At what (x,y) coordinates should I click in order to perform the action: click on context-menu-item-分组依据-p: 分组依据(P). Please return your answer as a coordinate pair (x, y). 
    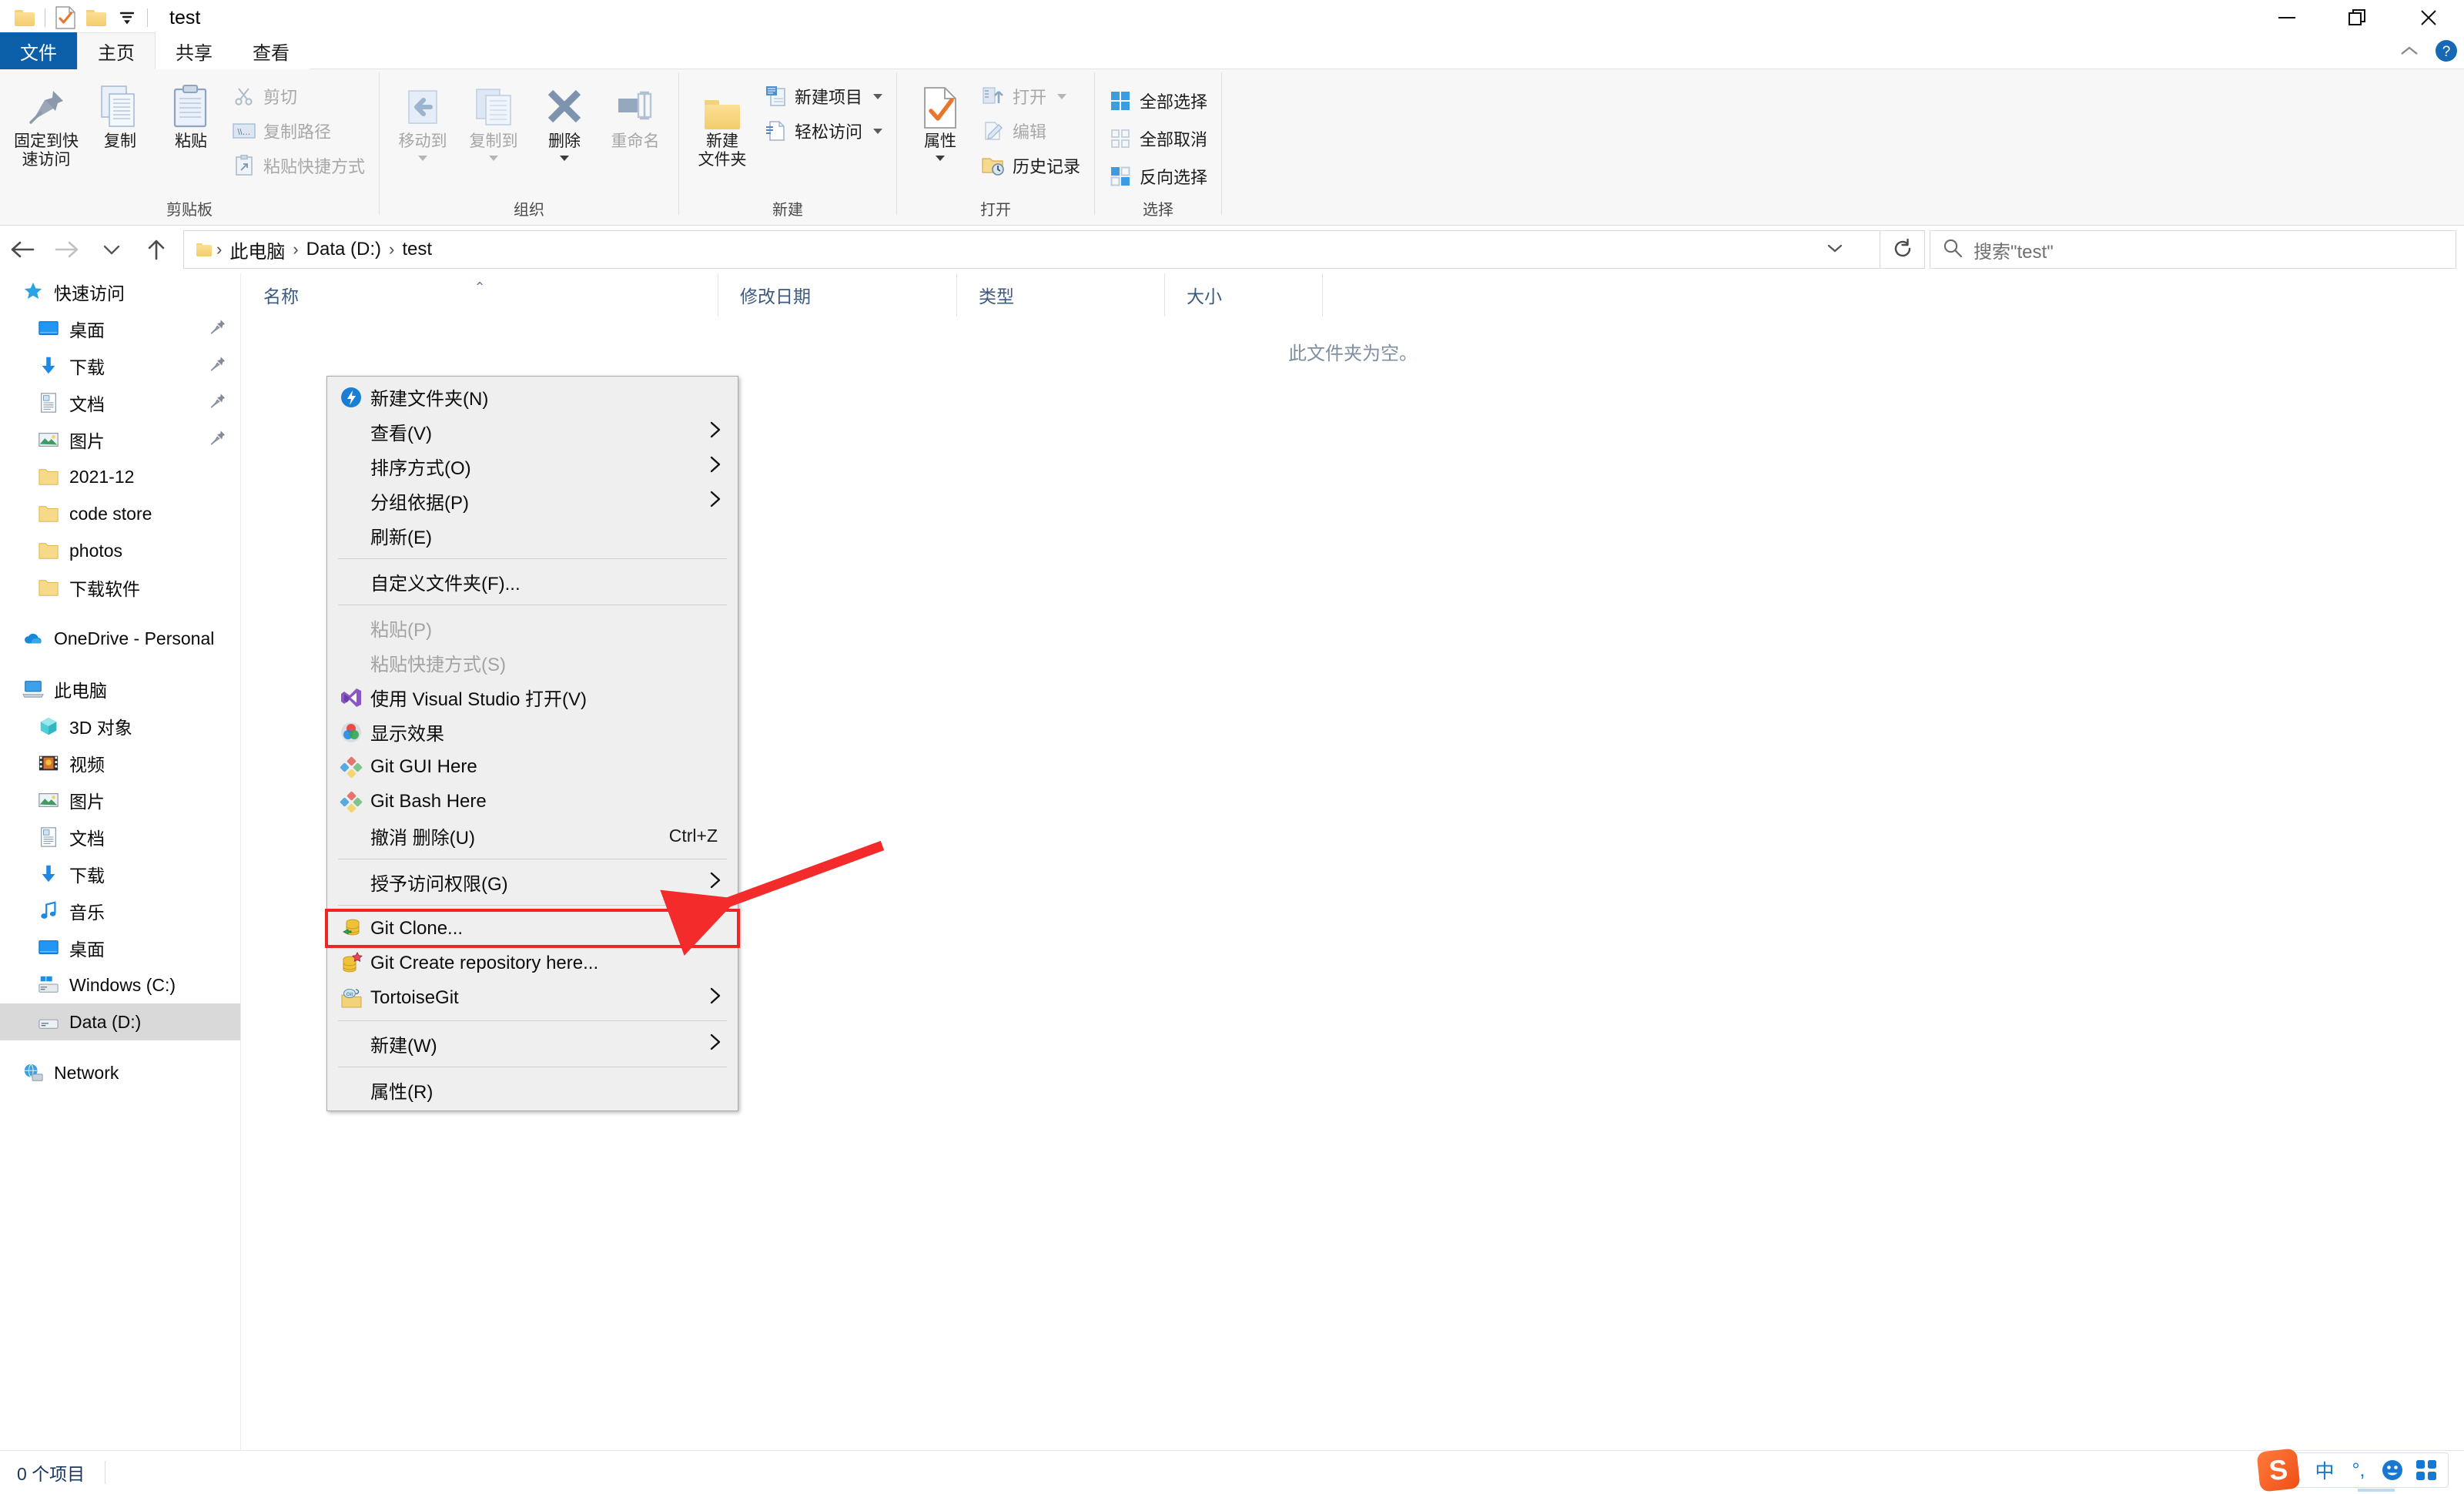
    Looking at the image, I should click on (532, 501).